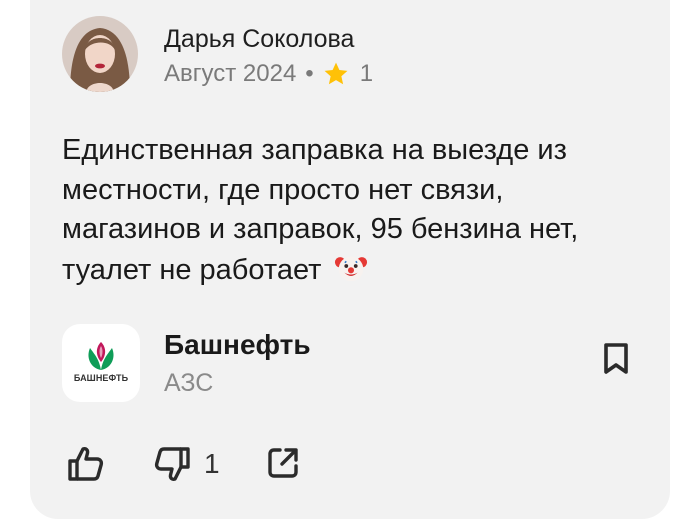  What do you see at coordinates (336, 73) in the screenshot?
I see `star-icon` at bounding box center [336, 73].